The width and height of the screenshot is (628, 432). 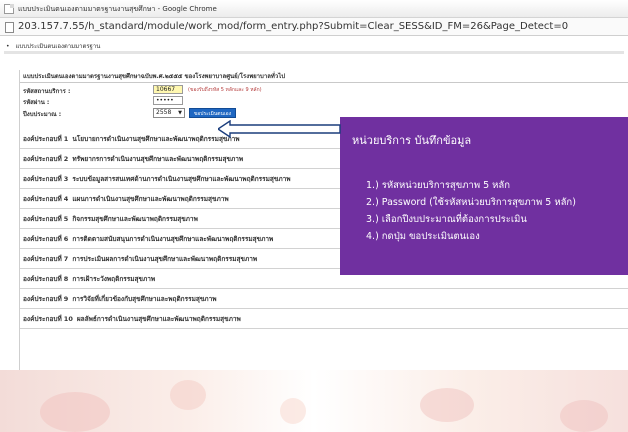 I want to click on callout-title: หน่วยบริการ บันทึกข้อมูล, so click(x=412, y=140).